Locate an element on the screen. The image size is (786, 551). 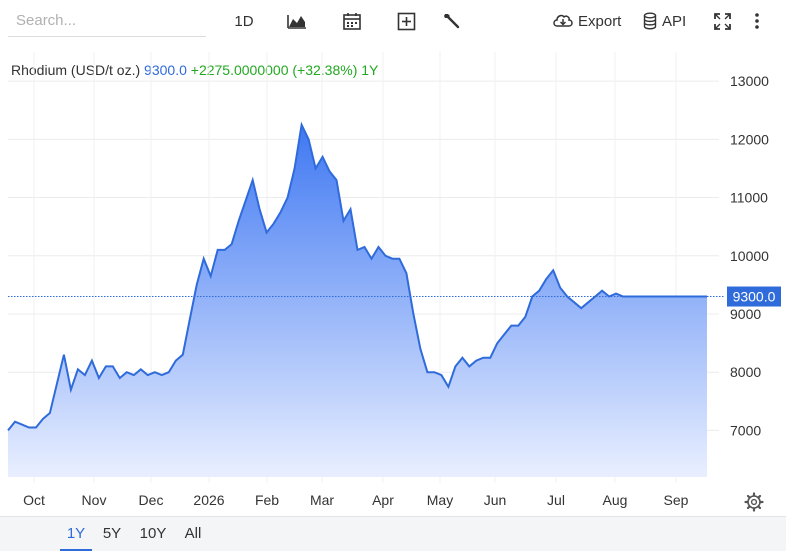
api-button: API is located at coordinates (667, 21).